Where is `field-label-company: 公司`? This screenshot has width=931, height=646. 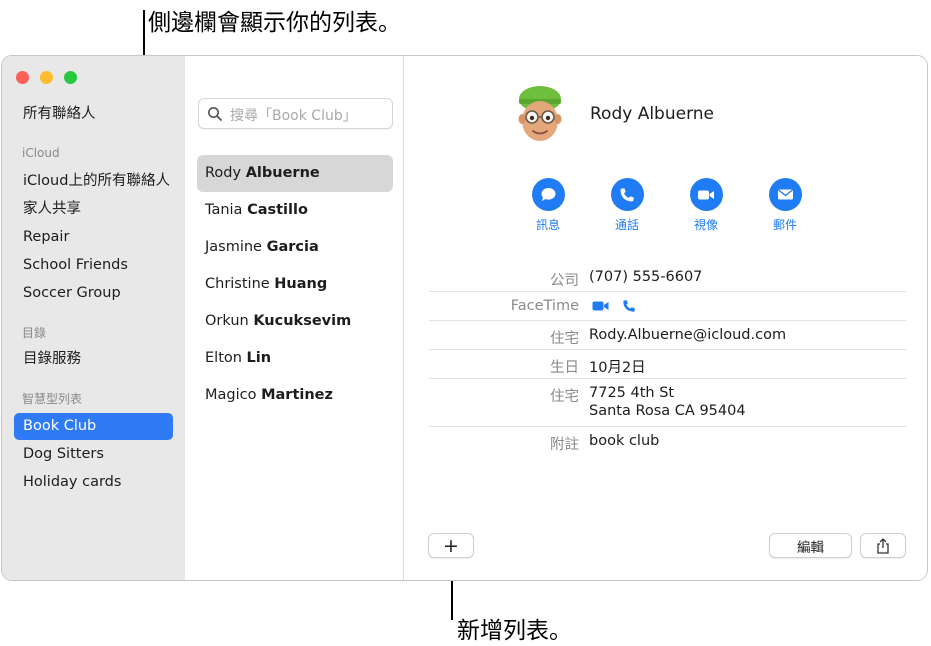
field-label-company: 公司 is located at coordinates (564, 281).